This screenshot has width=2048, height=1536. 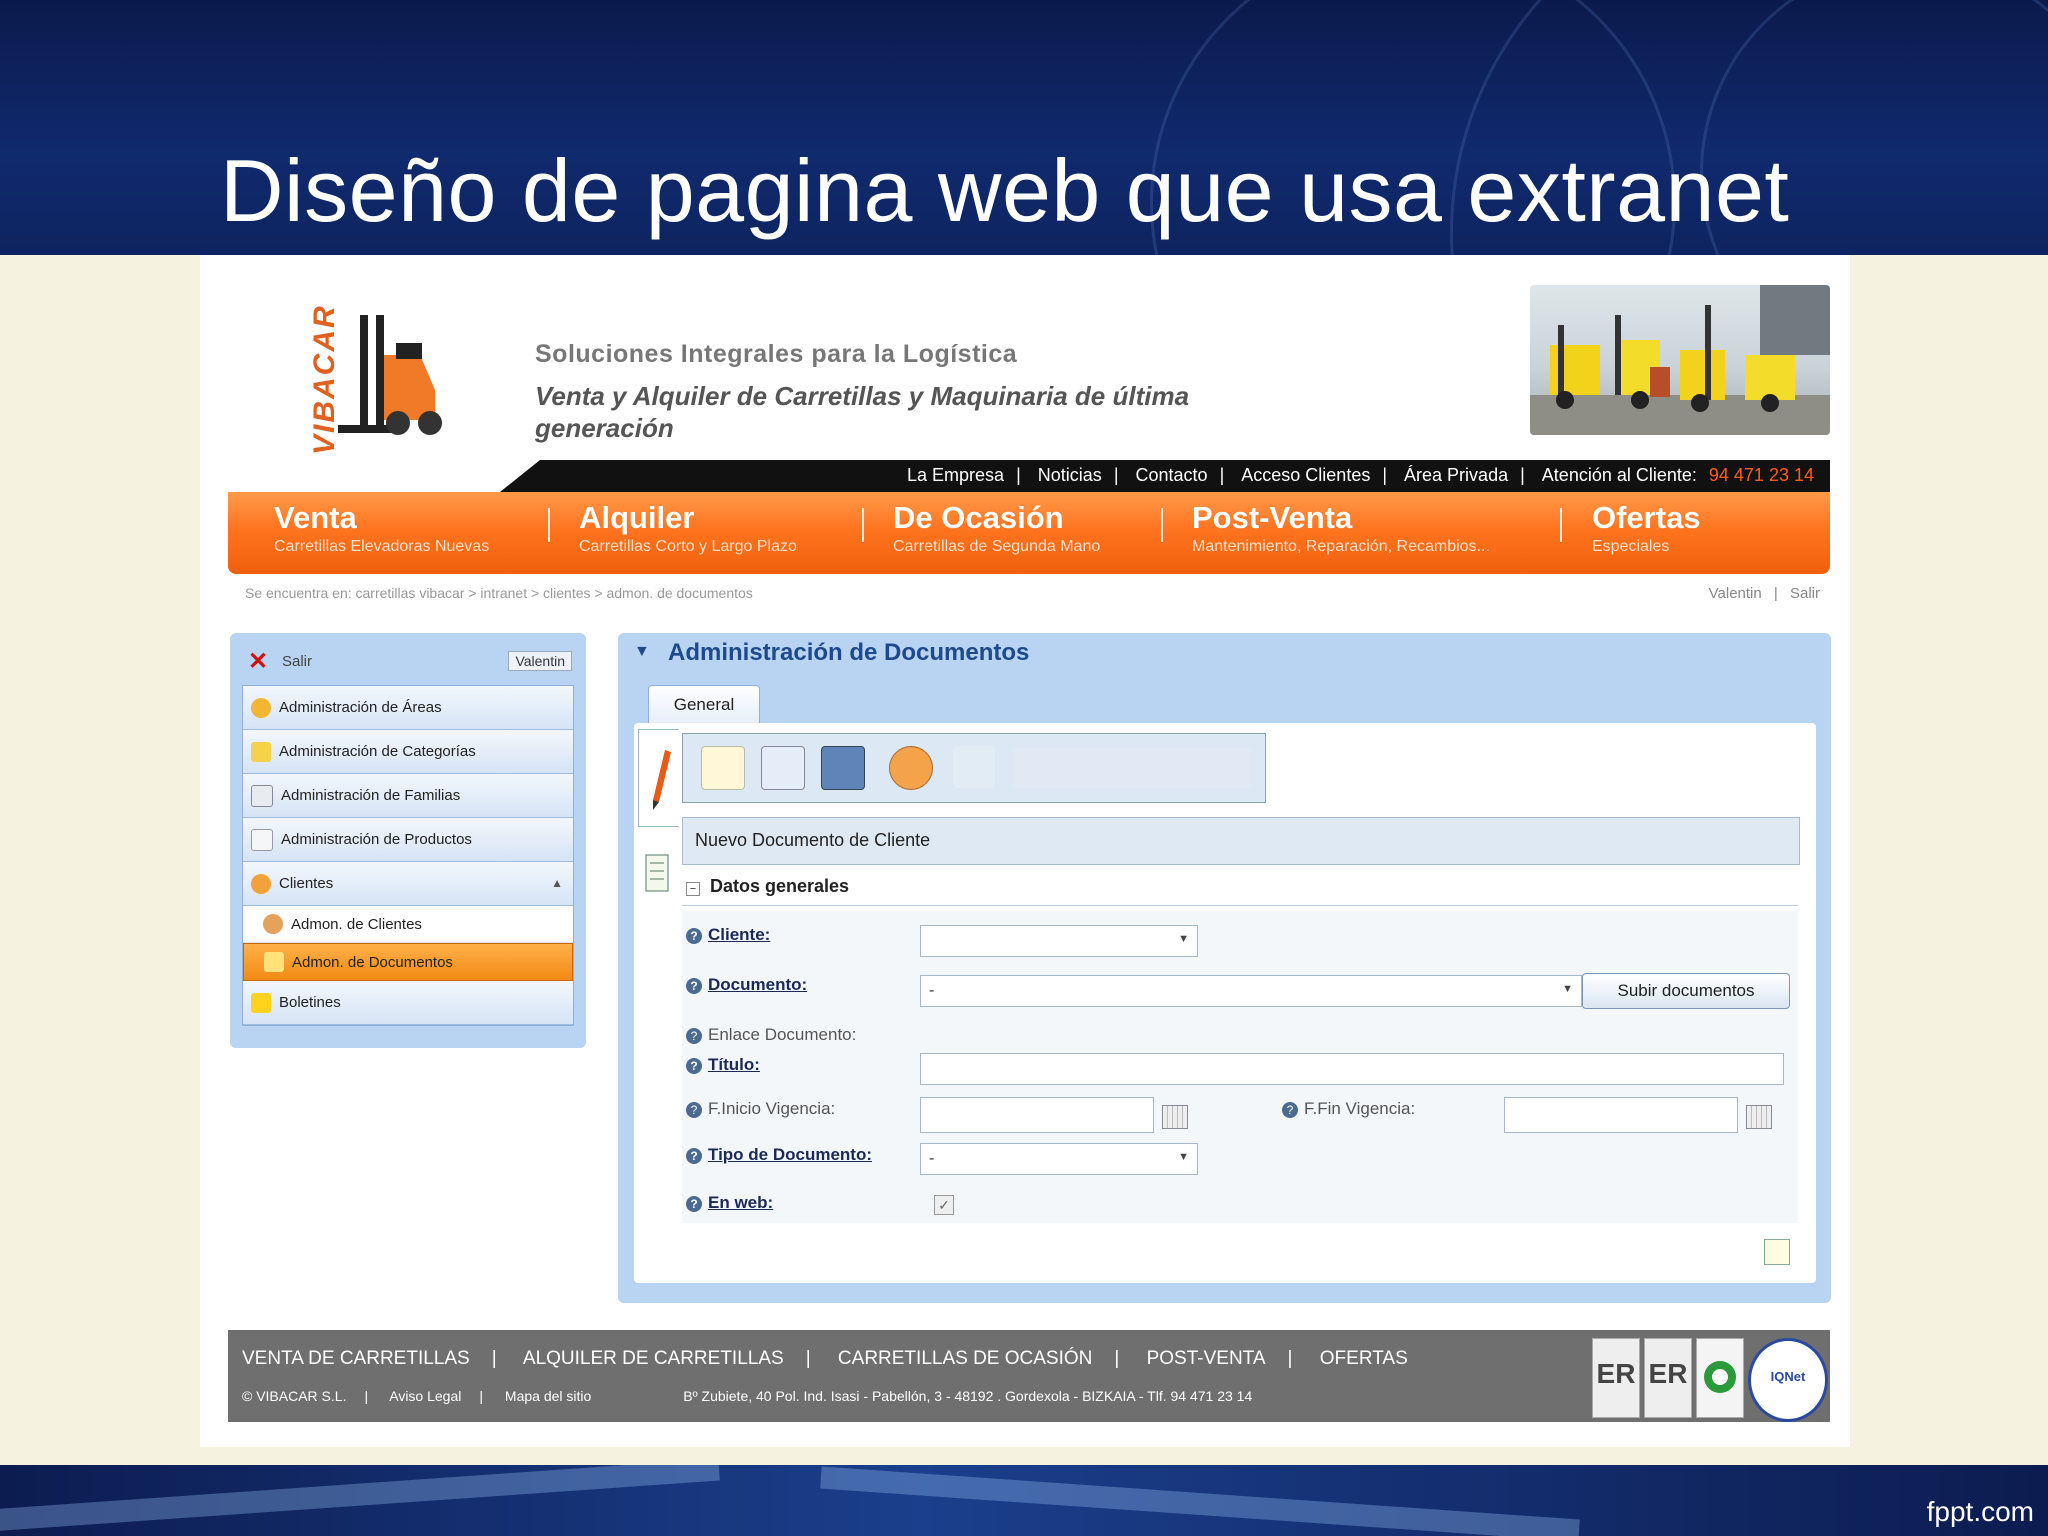 What do you see at coordinates (258, 661) in the screenshot?
I see `close-icon: ✕` at bounding box center [258, 661].